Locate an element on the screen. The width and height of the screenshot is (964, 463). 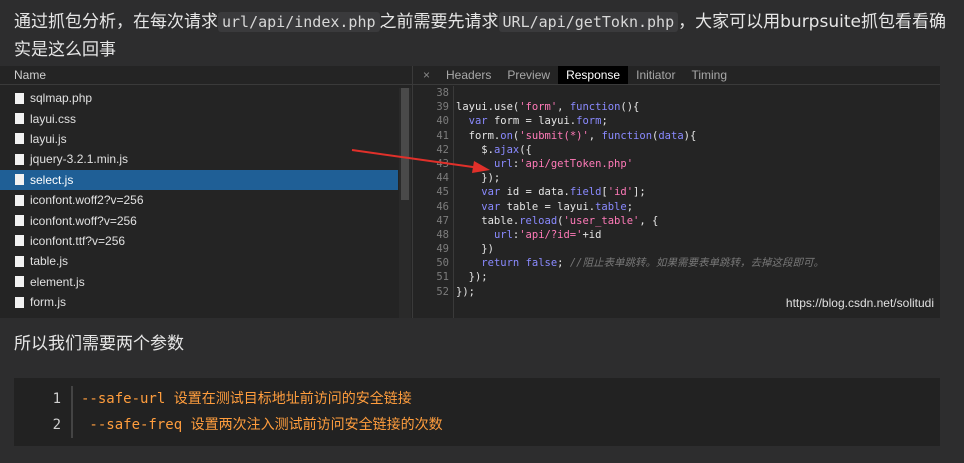
file-name: jquery-3.2.1.min.js is located at coordinates (79, 159).